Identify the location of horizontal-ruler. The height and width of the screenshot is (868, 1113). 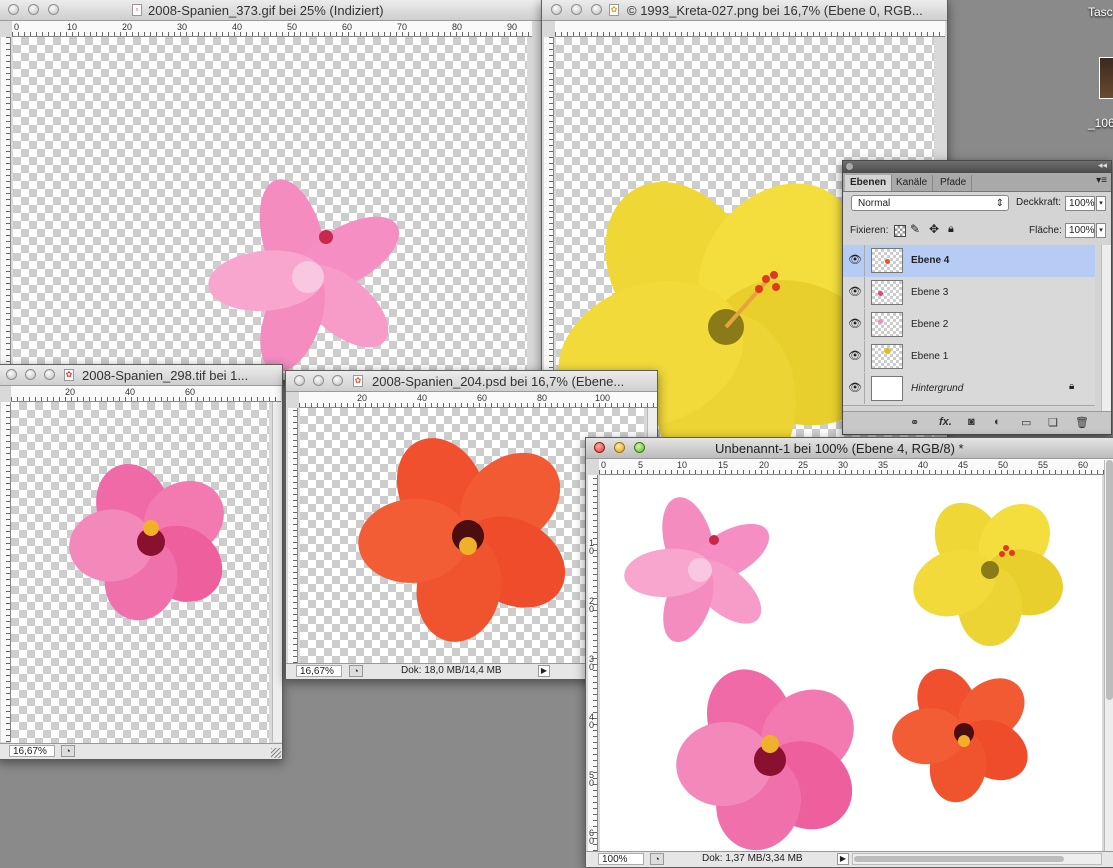
(750, 29).